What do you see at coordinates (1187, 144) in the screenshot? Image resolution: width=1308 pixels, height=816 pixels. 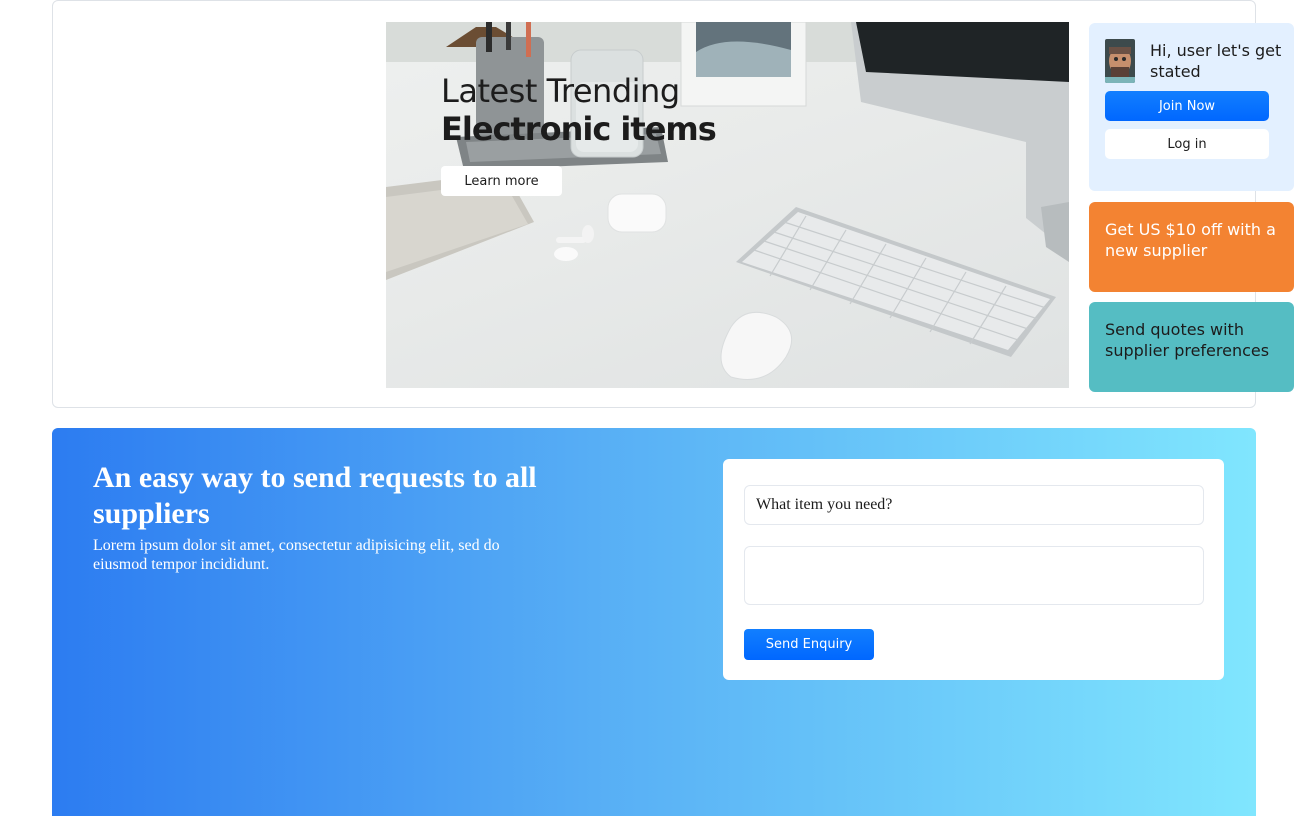 I see `log-in-button: Log in` at bounding box center [1187, 144].